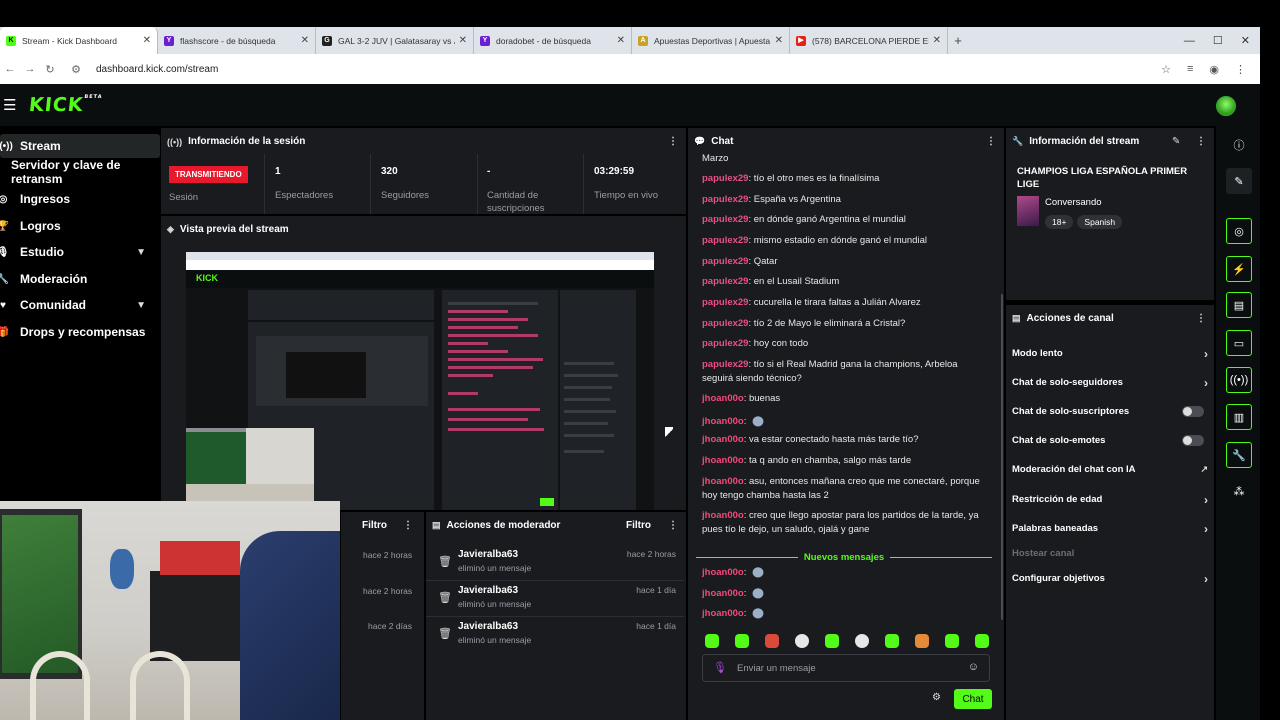 The height and width of the screenshot is (720, 1280). I want to click on category-name: Conversando, so click(1073, 202).